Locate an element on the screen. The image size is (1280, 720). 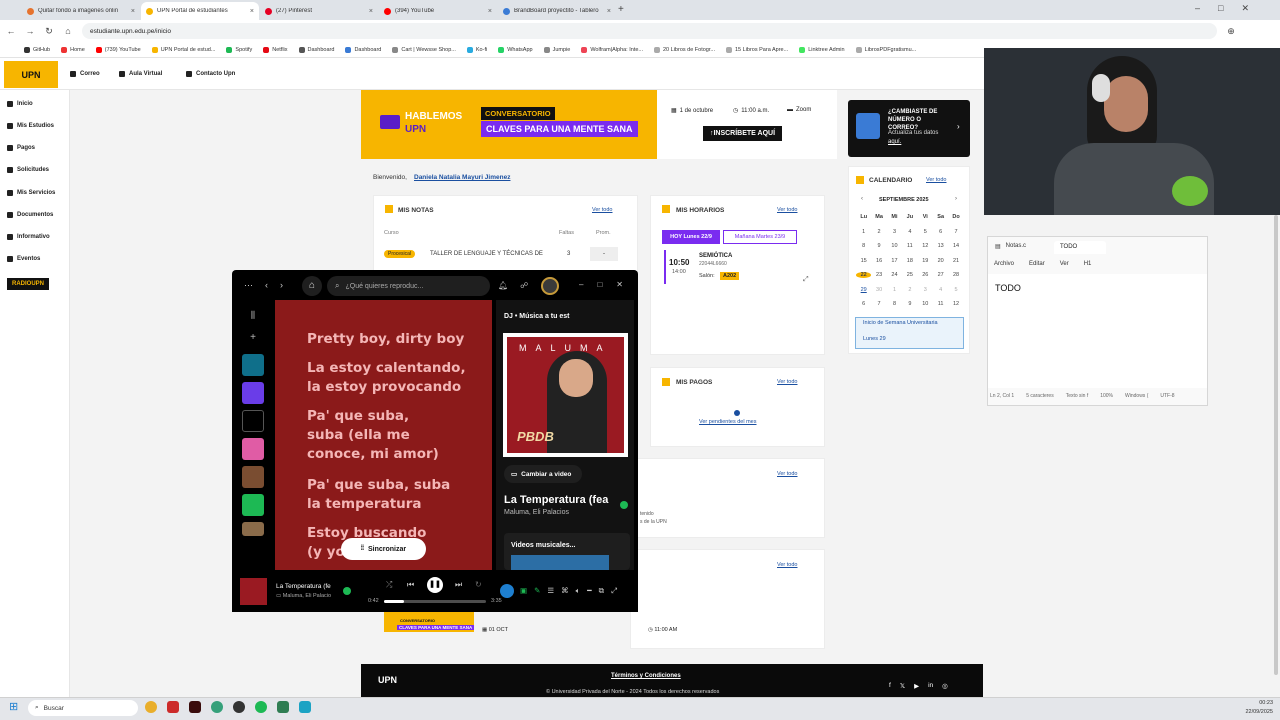
calendar-day: 9 is located at coordinates (878, 246).